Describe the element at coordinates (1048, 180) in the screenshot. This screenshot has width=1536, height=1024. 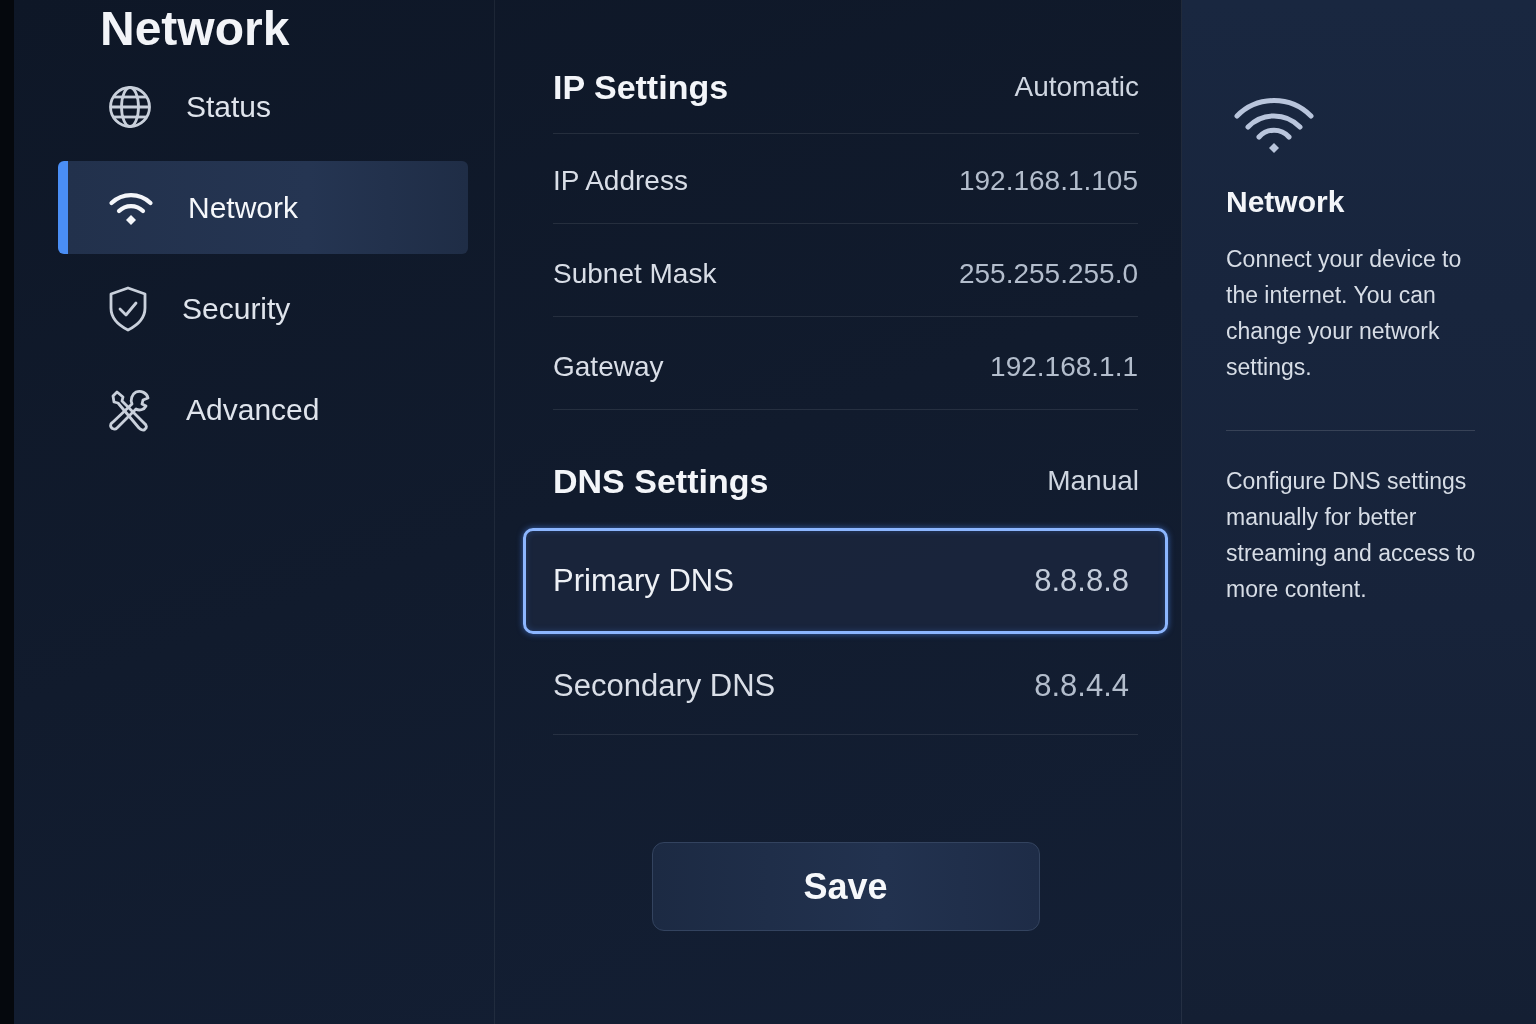
I see `setting-value: 192.168.1.105` at that location.